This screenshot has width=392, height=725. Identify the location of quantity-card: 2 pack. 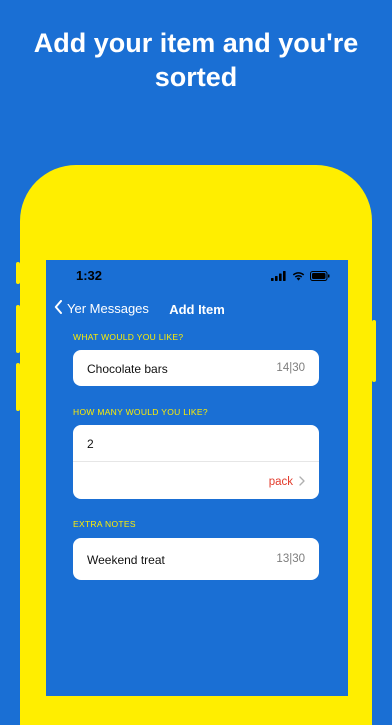
(196, 462).